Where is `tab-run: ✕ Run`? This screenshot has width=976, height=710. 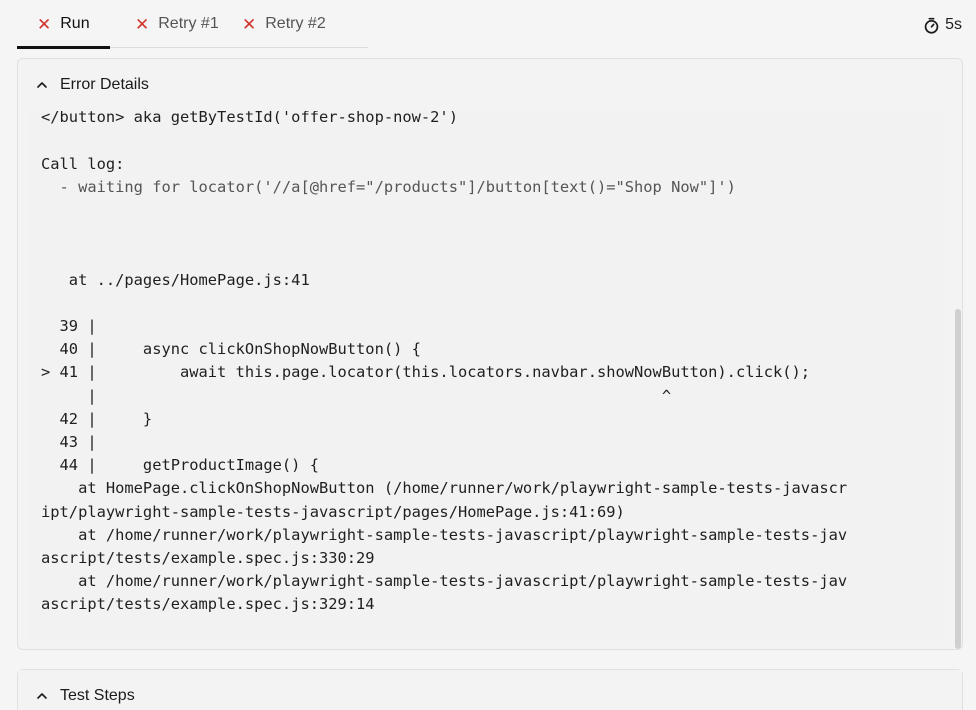
tab-run: ✕ Run is located at coordinates (63, 24).